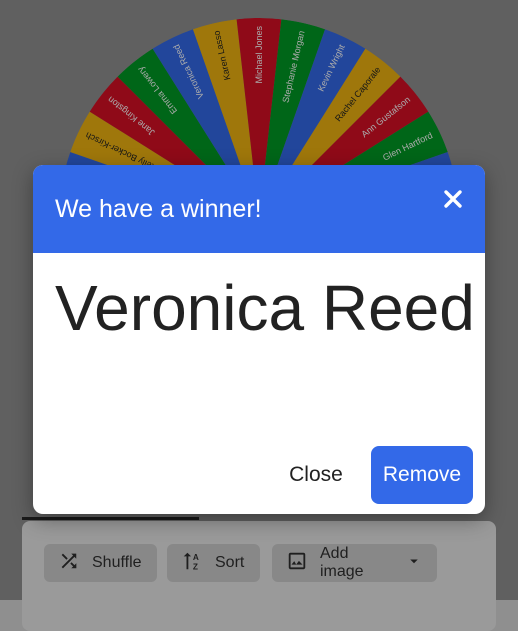  I want to click on add-image-label: Add image, so click(342, 562).